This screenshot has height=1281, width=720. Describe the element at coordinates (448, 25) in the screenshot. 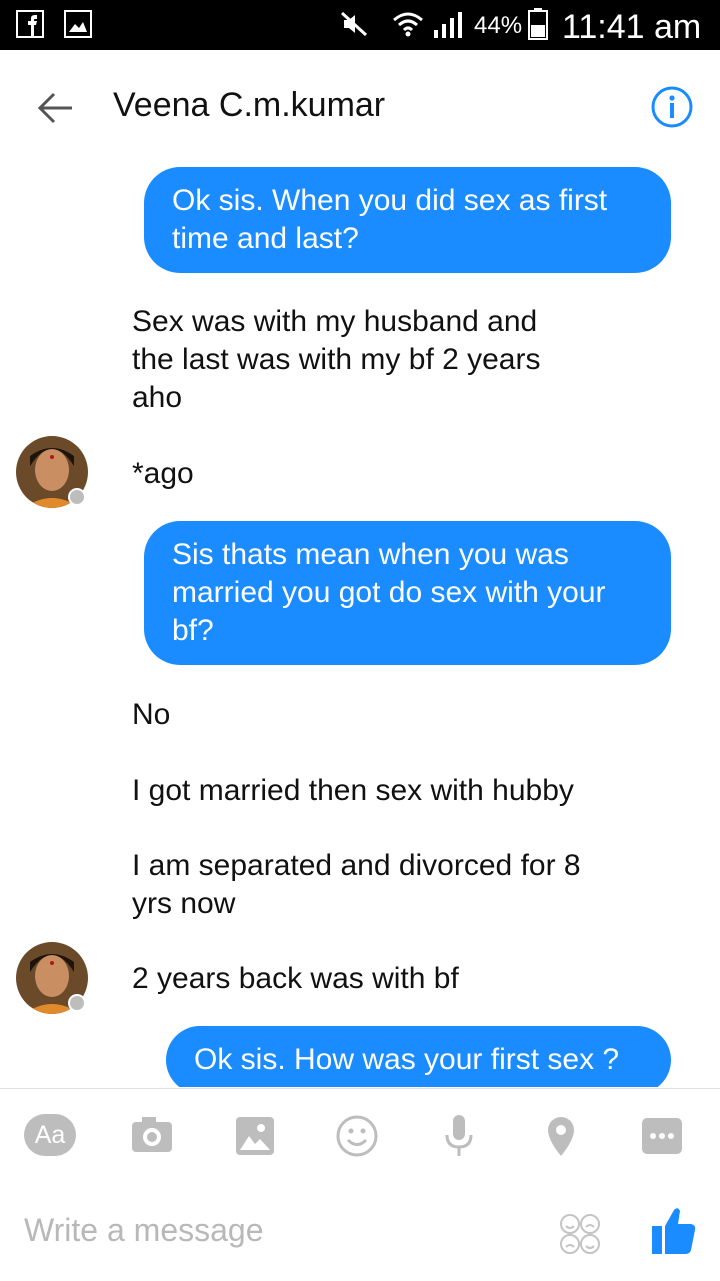

I see `signal-icon` at that location.